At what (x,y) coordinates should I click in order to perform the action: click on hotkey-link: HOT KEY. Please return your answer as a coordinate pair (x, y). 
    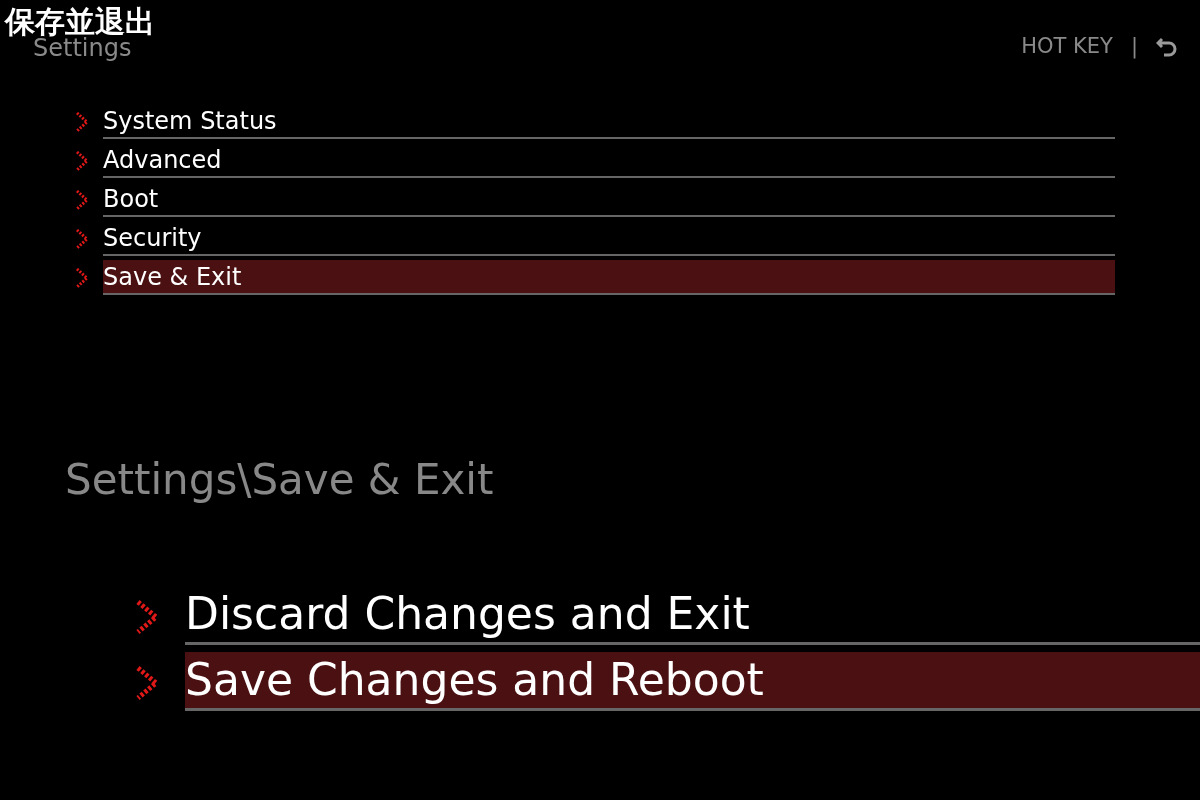
    Looking at the image, I should click on (1067, 46).